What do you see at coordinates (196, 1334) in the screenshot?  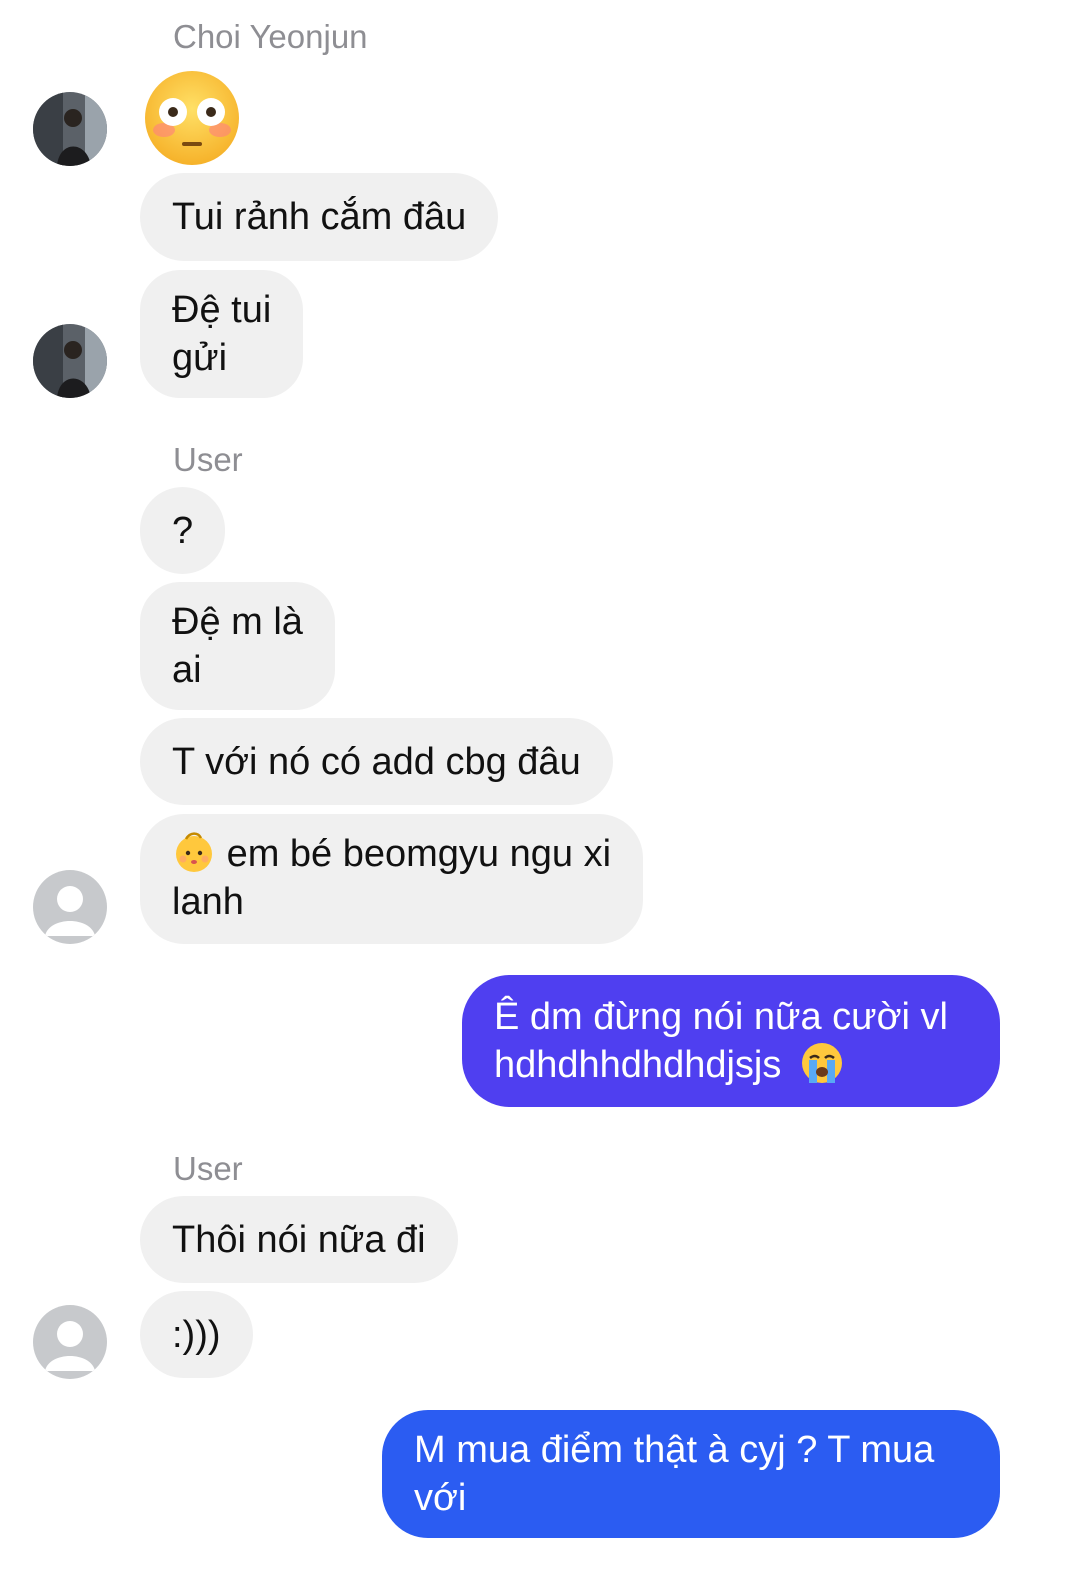 I see `message-bubble: :)))` at bounding box center [196, 1334].